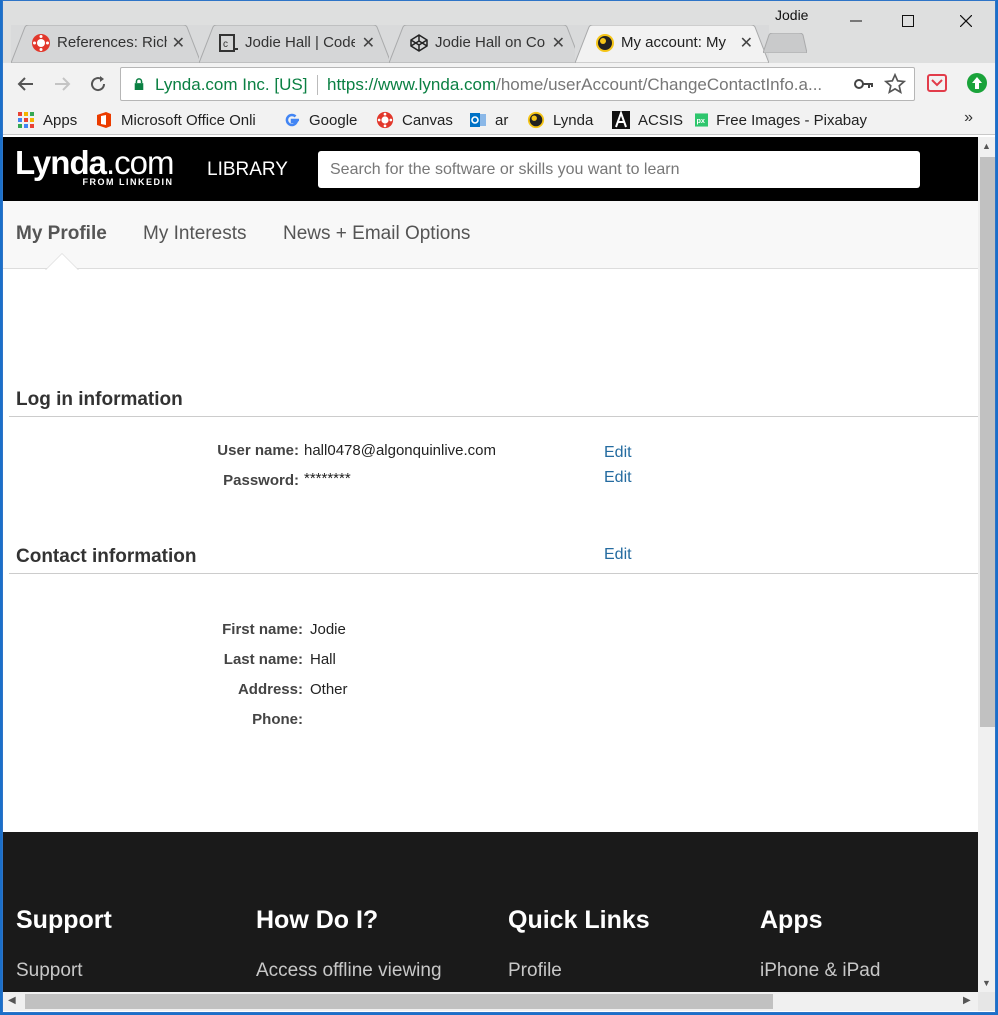 The width and height of the screenshot is (998, 1015). I want to click on last-name-label: Last name:, so click(263, 659).